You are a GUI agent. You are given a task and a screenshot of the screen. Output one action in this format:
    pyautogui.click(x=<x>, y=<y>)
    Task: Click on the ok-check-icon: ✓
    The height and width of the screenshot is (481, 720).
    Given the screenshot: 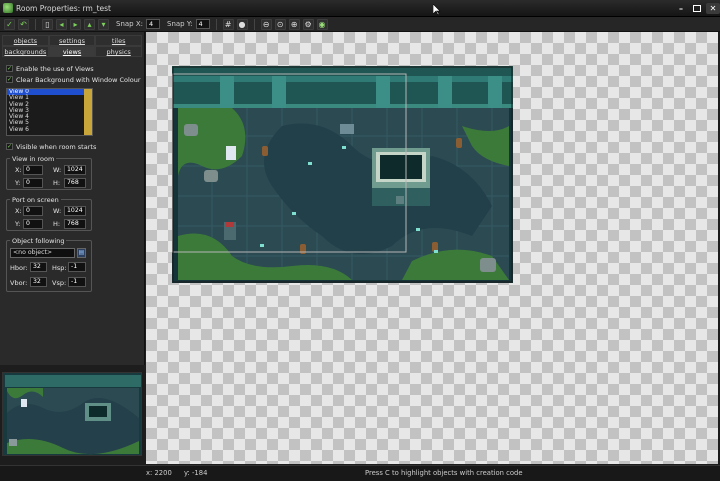 What is the action you would take?
    pyautogui.click(x=9, y=24)
    